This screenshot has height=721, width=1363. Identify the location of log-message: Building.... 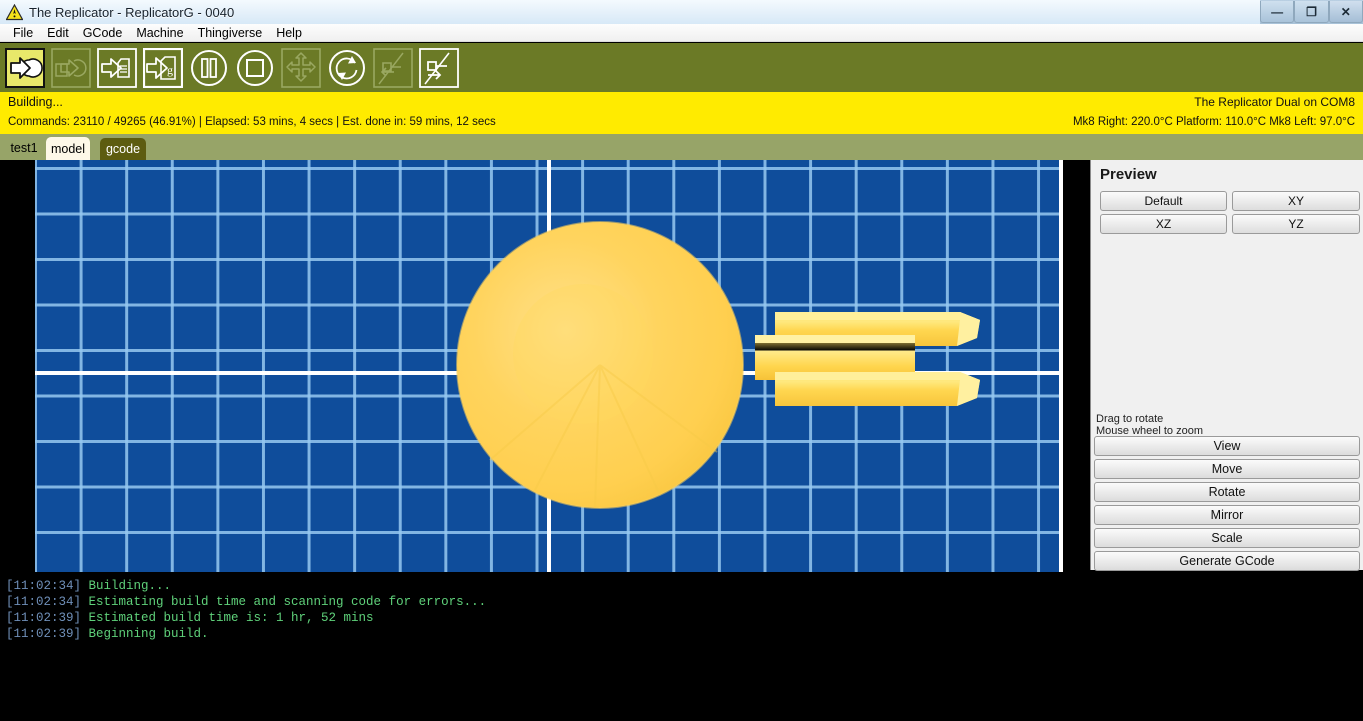
(130, 586).